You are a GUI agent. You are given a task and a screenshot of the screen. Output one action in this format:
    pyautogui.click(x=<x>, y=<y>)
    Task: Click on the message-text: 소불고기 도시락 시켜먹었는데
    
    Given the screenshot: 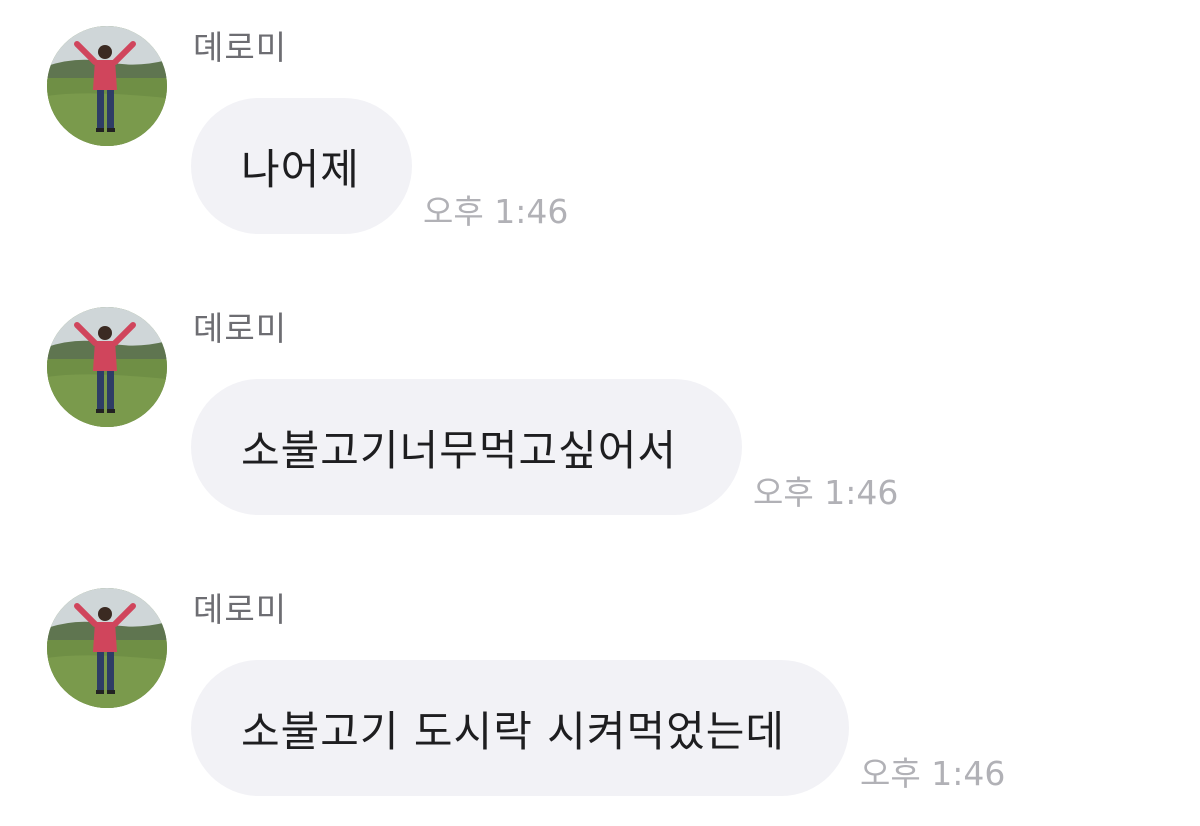 What is the action you would take?
    pyautogui.click(x=513, y=731)
    